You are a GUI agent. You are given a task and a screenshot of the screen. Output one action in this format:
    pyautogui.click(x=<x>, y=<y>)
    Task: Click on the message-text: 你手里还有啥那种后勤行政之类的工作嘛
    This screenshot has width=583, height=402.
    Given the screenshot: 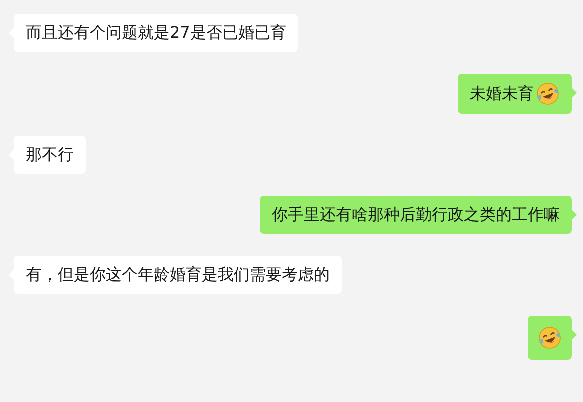 What is the action you would take?
    pyautogui.click(x=416, y=215)
    